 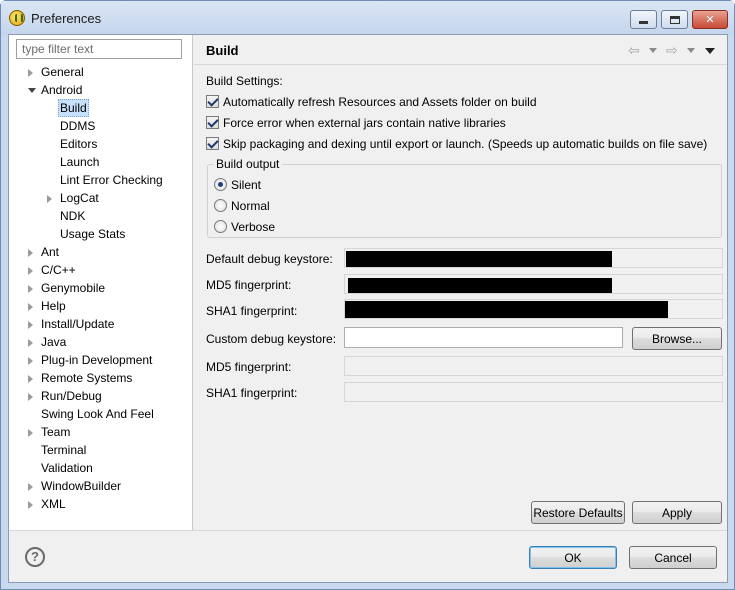 What do you see at coordinates (81, 486) in the screenshot?
I see `tree-item-label: WindowBuilder` at bounding box center [81, 486].